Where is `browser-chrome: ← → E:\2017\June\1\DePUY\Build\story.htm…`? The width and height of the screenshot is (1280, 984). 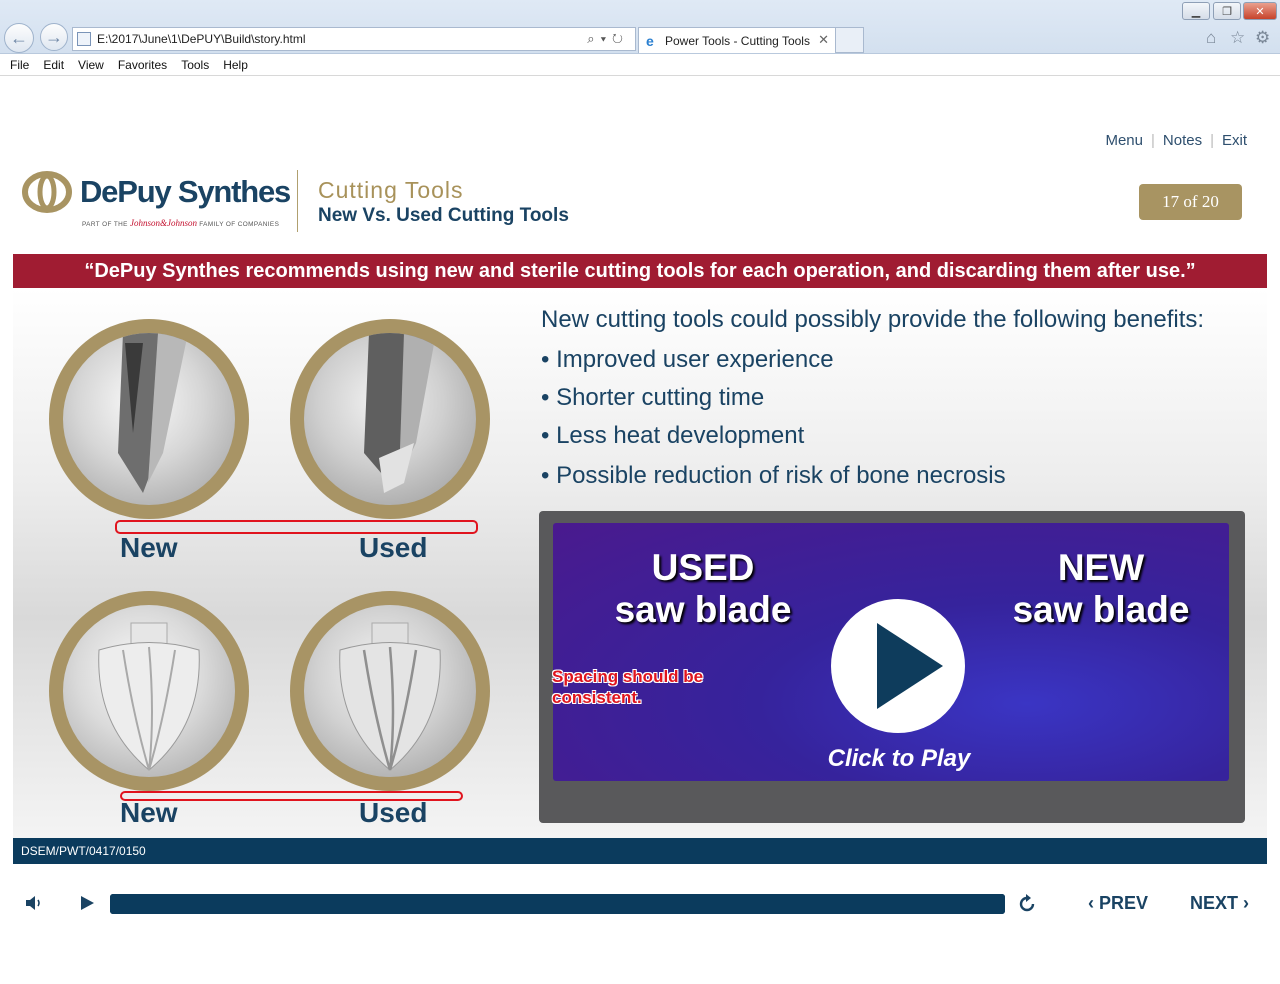
browser-chrome: ← → E:\2017\June\1\DePUY\Build\story.htm… is located at coordinates (640, 38).